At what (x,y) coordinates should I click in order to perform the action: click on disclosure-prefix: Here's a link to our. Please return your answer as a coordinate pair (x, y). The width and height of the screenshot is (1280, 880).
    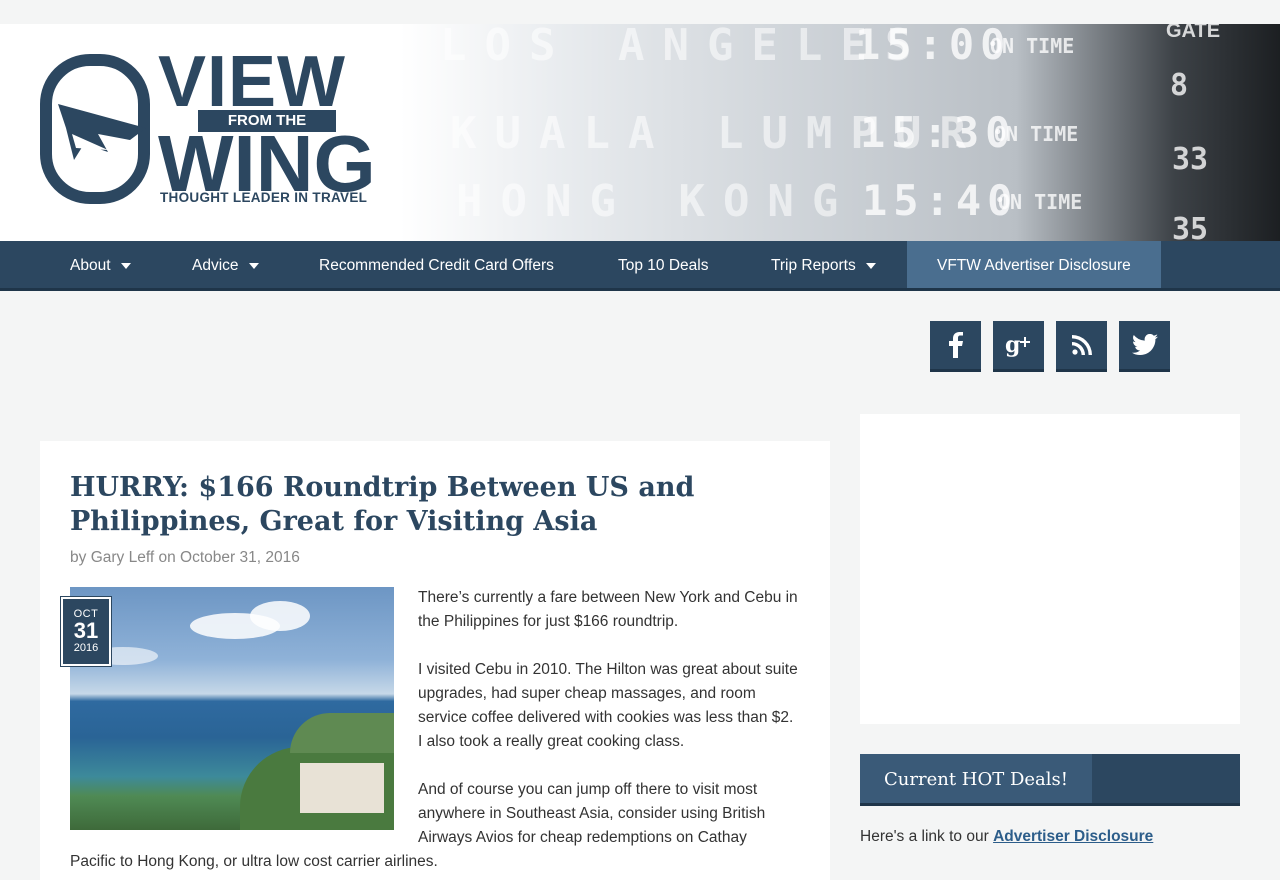
    Looking at the image, I should click on (924, 836).